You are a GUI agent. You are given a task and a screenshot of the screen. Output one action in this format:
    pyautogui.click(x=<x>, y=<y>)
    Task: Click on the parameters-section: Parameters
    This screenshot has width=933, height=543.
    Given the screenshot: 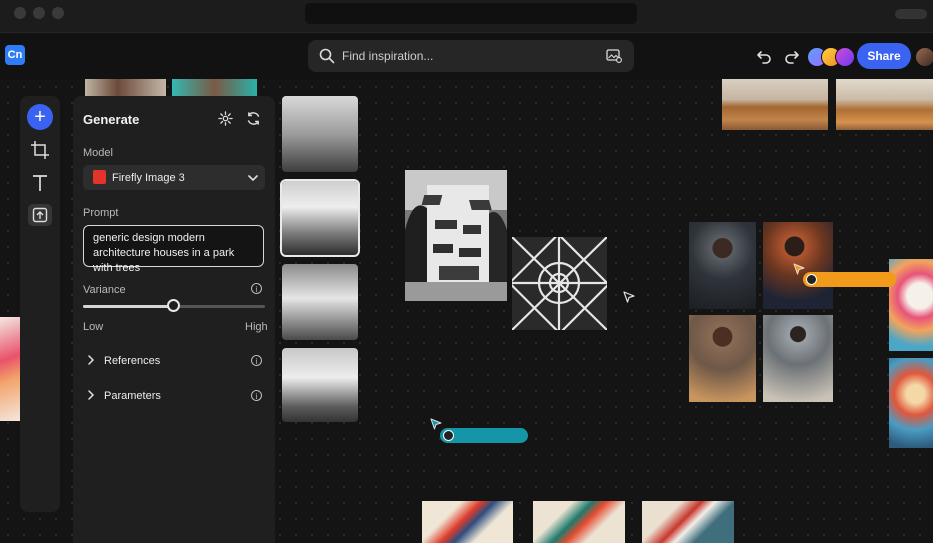 What is the action you would take?
    pyautogui.click(x=132, y=396)
    